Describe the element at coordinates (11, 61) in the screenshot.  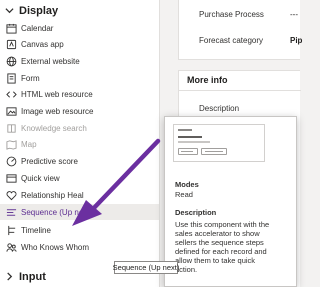
I see `globe-icon` at that location.